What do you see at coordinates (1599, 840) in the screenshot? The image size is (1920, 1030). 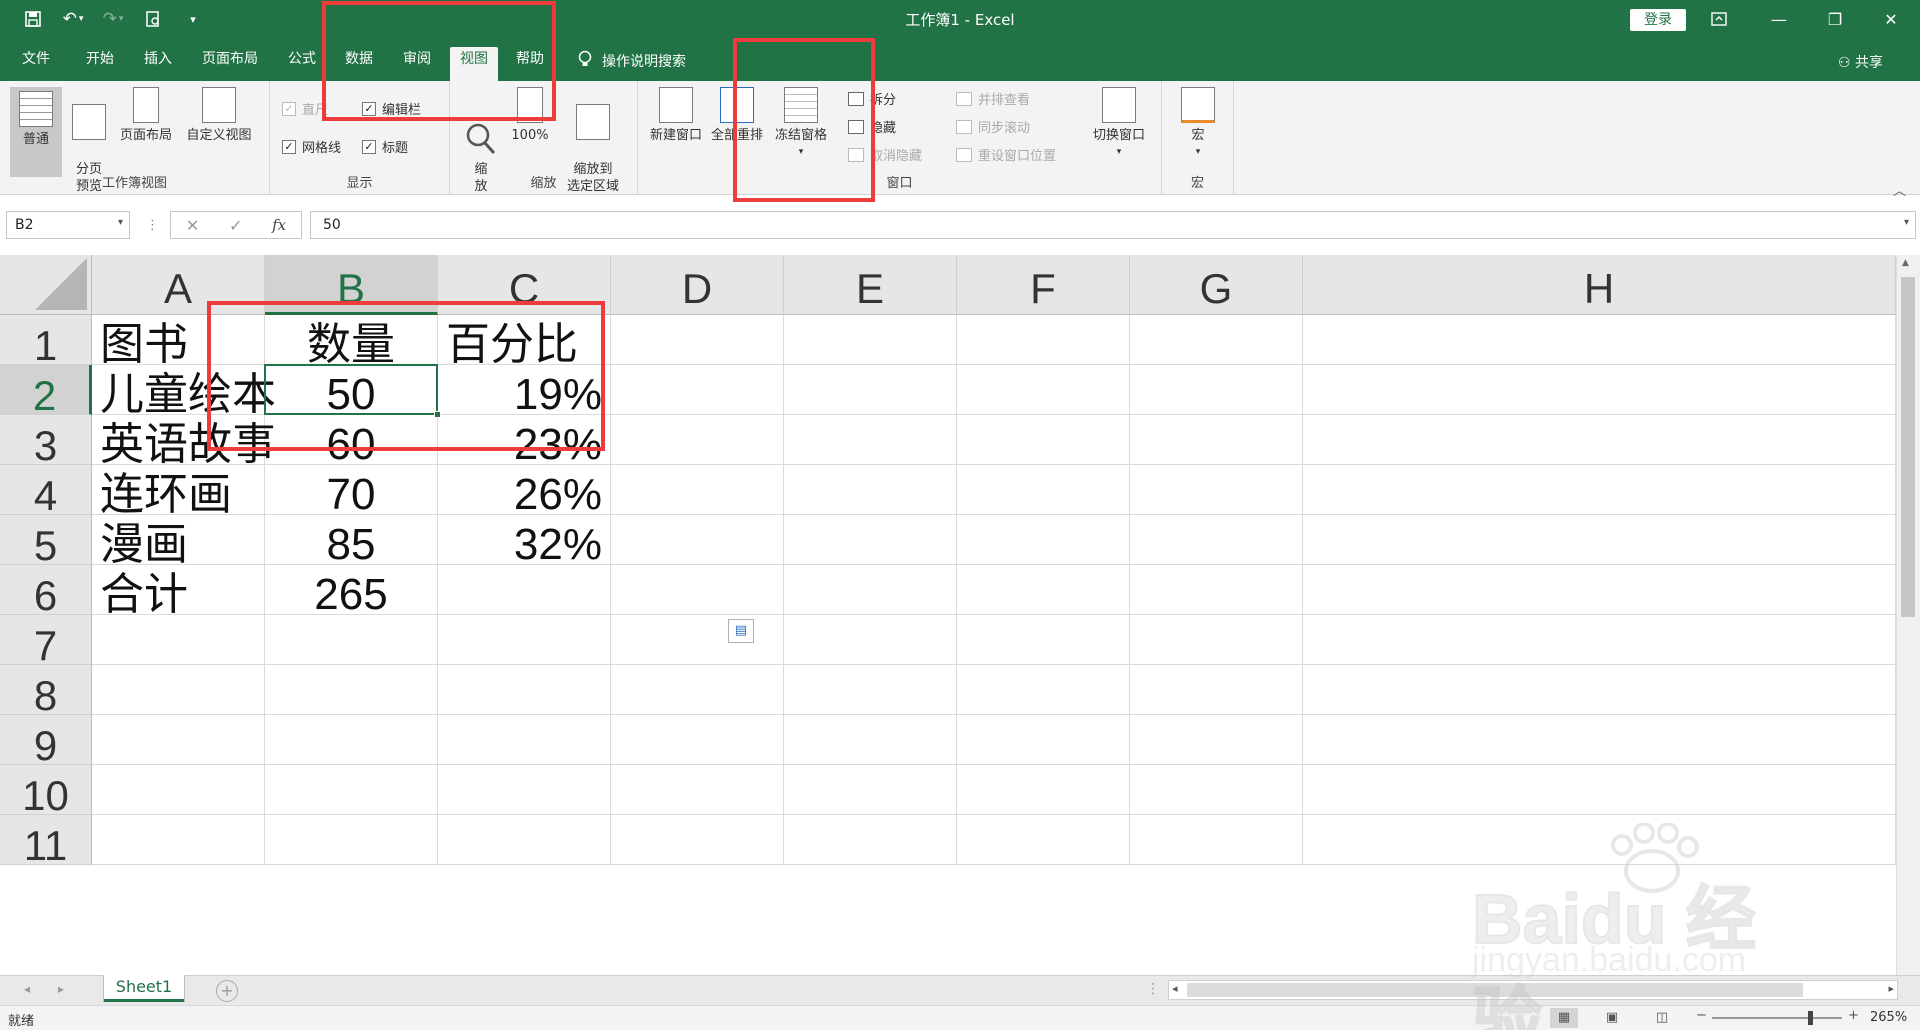 I see `cell-h11` at bounding box center [1599, 840].